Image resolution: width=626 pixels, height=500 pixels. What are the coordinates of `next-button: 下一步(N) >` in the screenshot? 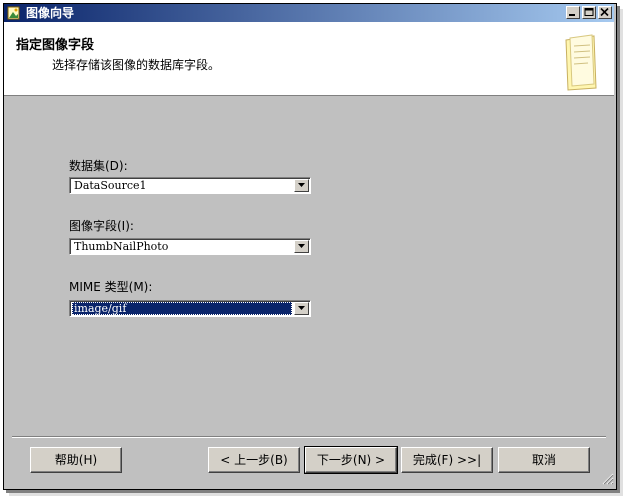 It's located at (351, 460).